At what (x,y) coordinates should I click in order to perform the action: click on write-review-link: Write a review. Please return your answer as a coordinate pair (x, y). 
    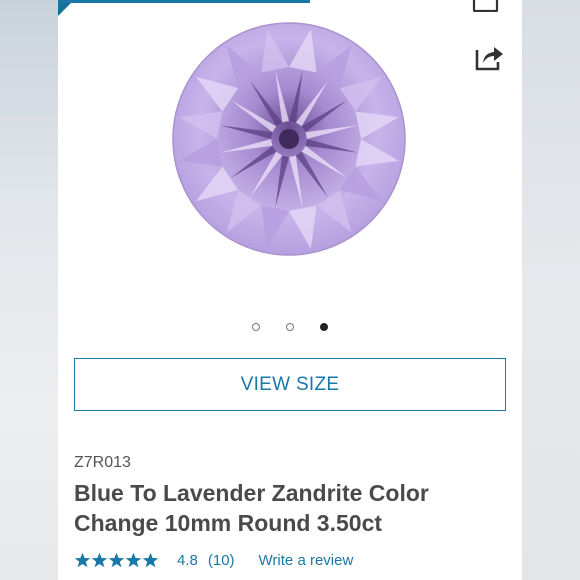
    Looking at the image, I should click on (306, 560).